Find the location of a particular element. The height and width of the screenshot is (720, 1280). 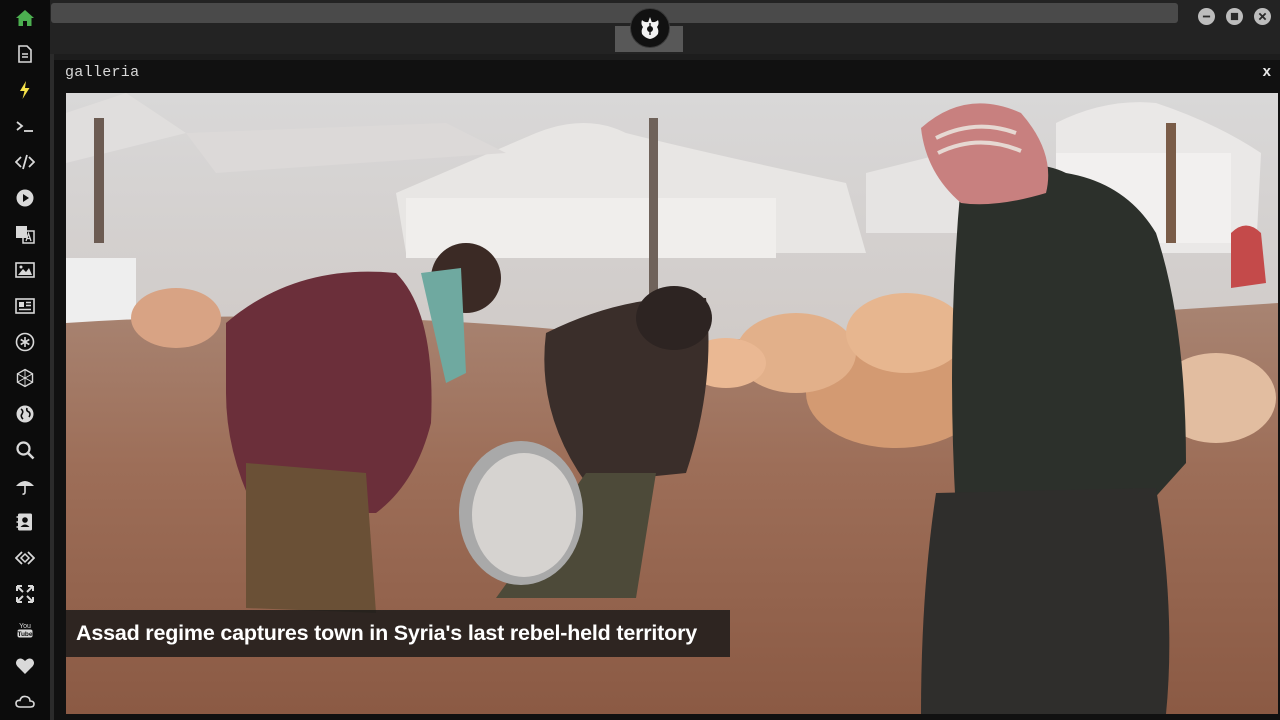

sidebar-item-lightning is located at coordinates (25, 90).